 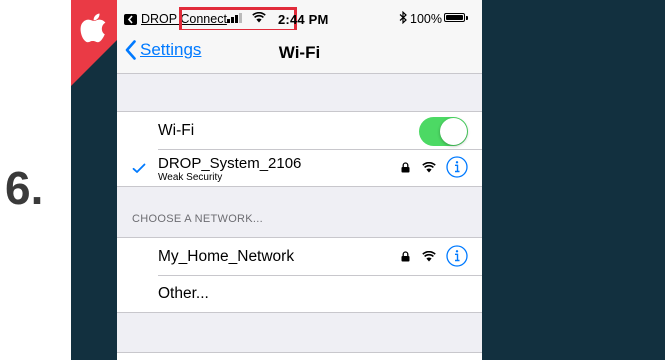 What do you see at coordinates (299, 130) in the screenshot?
I see `wifi-toggle-row: Wi-Fi` at bounding box center [299, 130].